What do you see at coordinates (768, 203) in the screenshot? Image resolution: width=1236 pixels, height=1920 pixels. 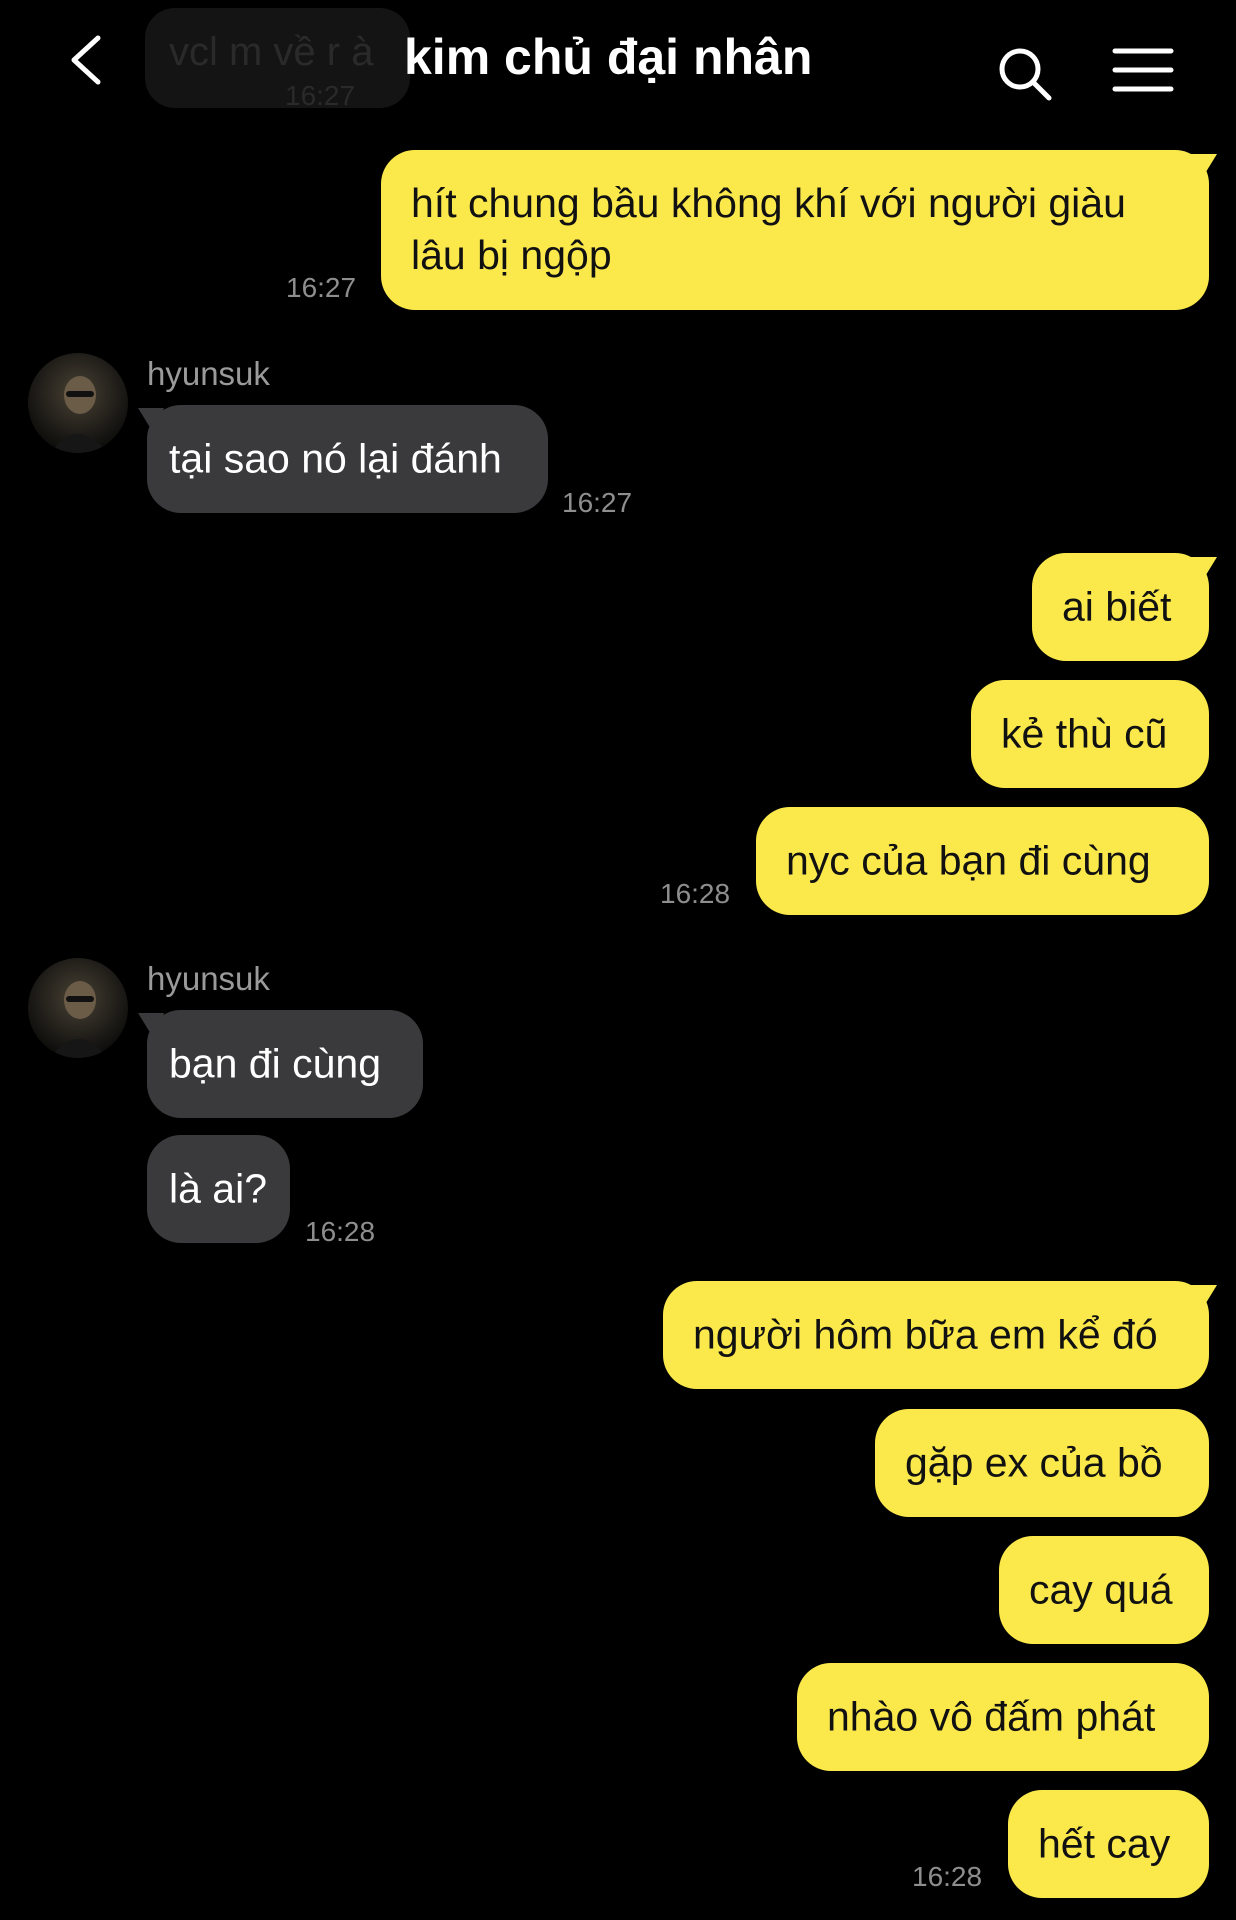 I see `message-text-line: hít chung bầu không khí với người giàu` at bounding box center [768, 203].